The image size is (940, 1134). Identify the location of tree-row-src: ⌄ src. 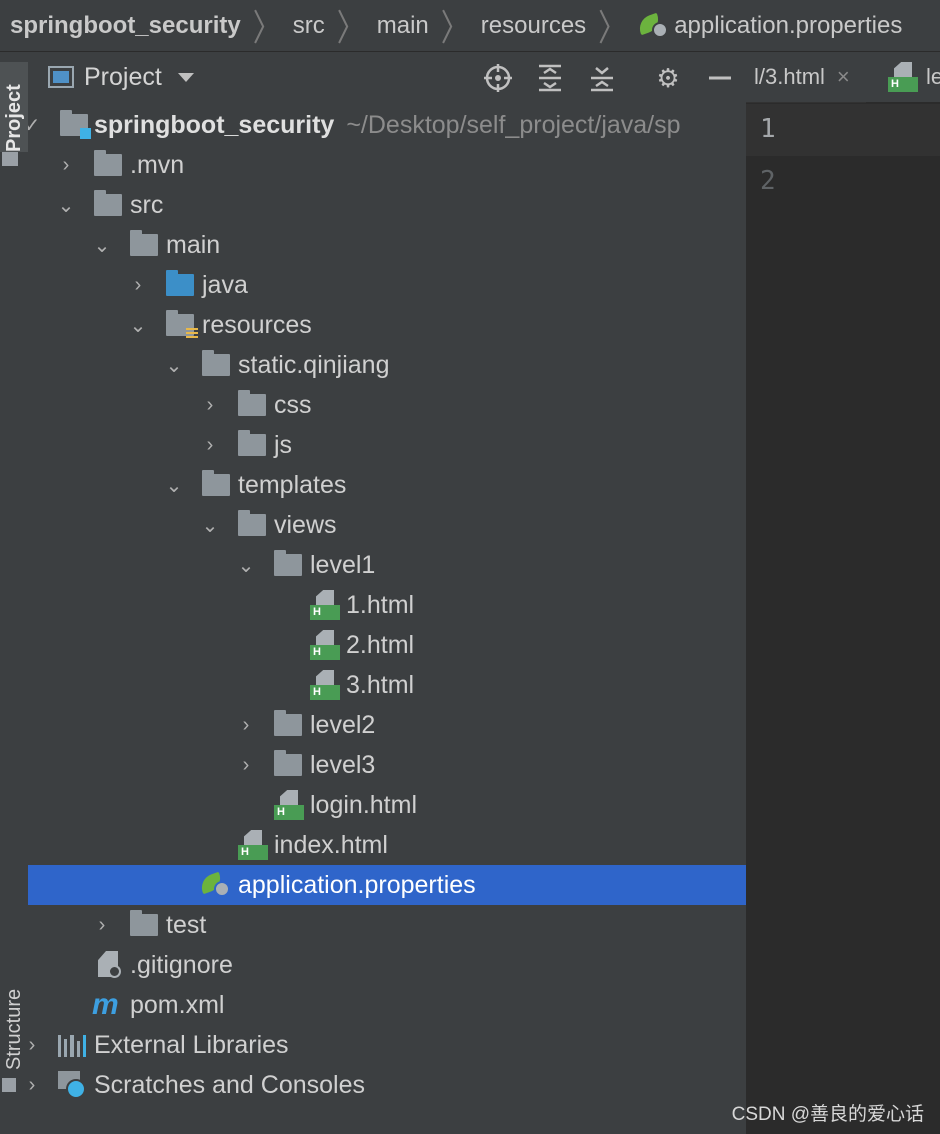
(387, 205).